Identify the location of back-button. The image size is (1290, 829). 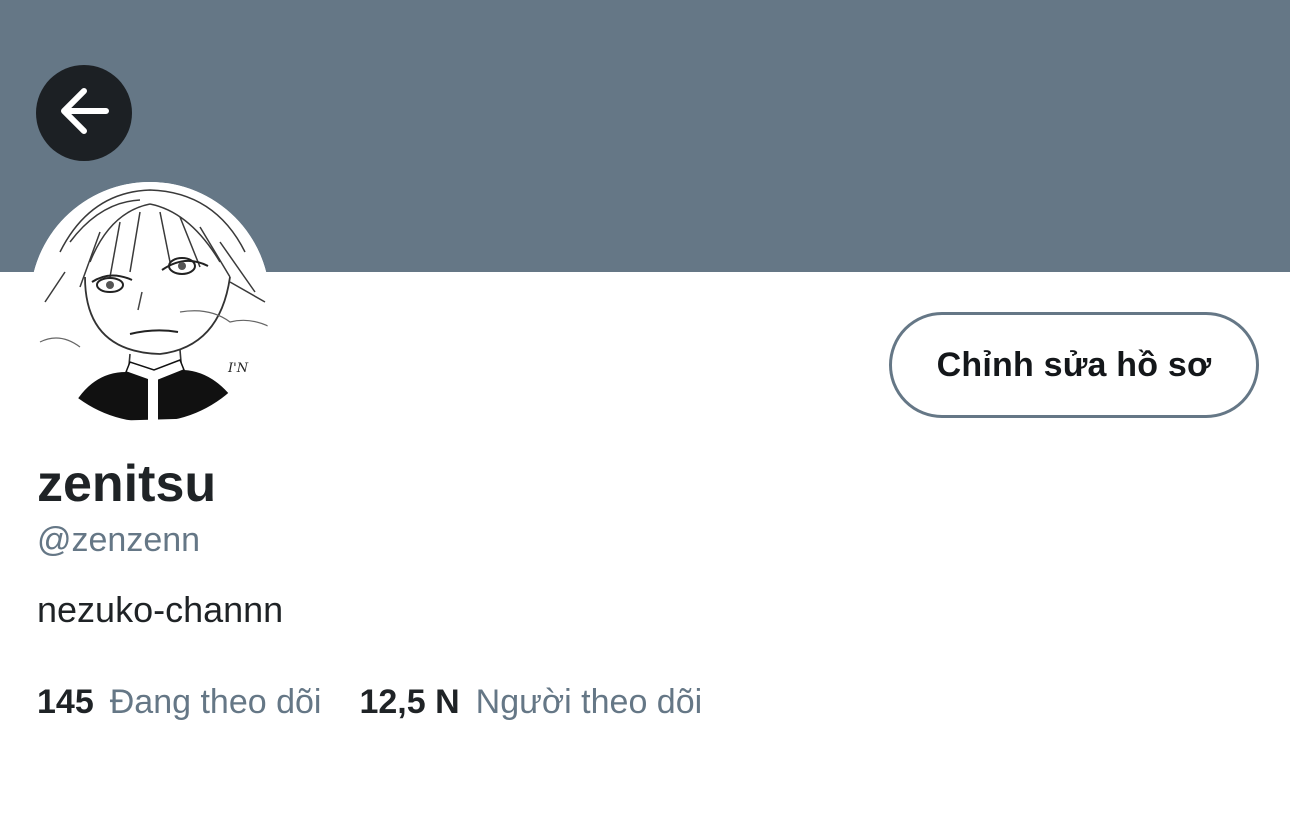
(84, 113).